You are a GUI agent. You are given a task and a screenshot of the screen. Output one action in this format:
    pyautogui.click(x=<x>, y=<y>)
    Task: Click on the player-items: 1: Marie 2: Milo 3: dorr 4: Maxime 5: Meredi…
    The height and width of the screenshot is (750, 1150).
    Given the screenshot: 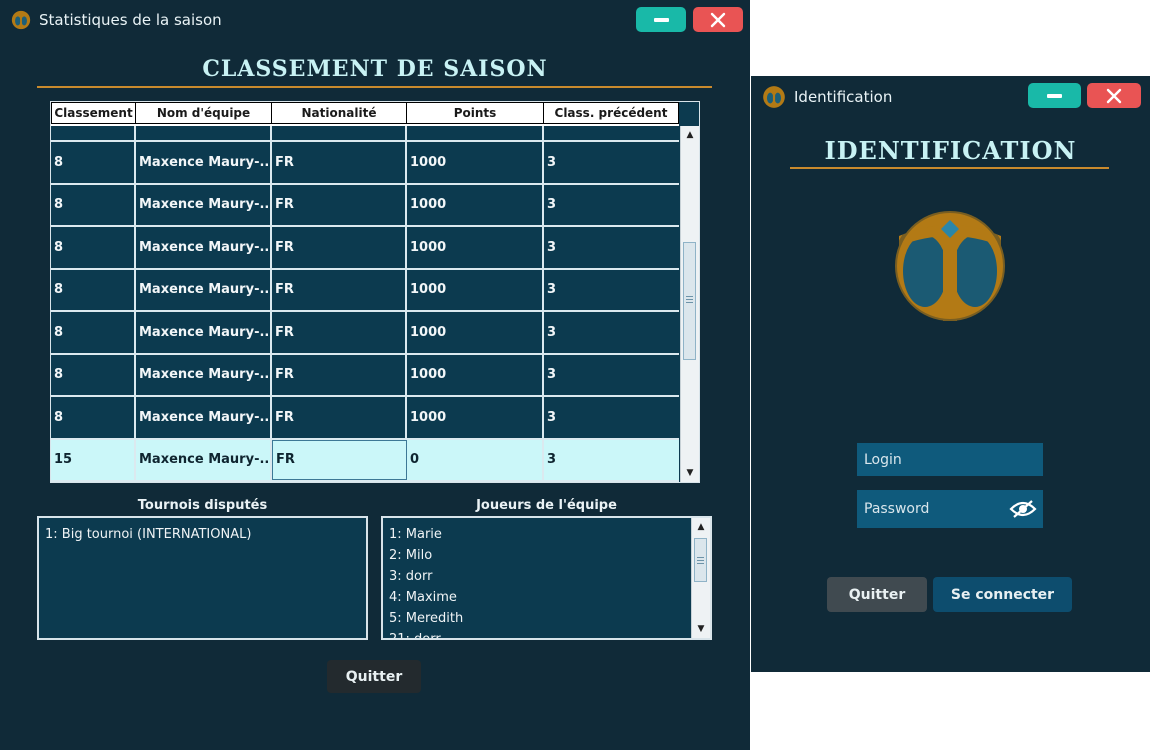 What is the action you would take?
    pyautogui.click(x=546, y=581)
    